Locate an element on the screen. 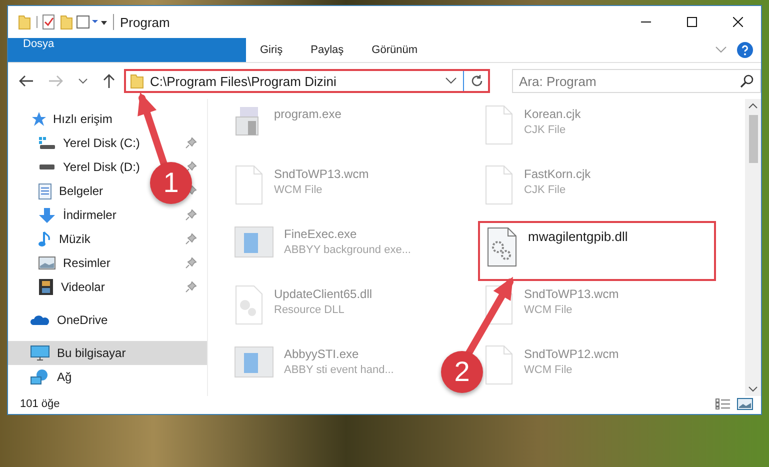 The width and height of the screenshot is (769, 467). music-note-icon is located at coordinates (45, 239).